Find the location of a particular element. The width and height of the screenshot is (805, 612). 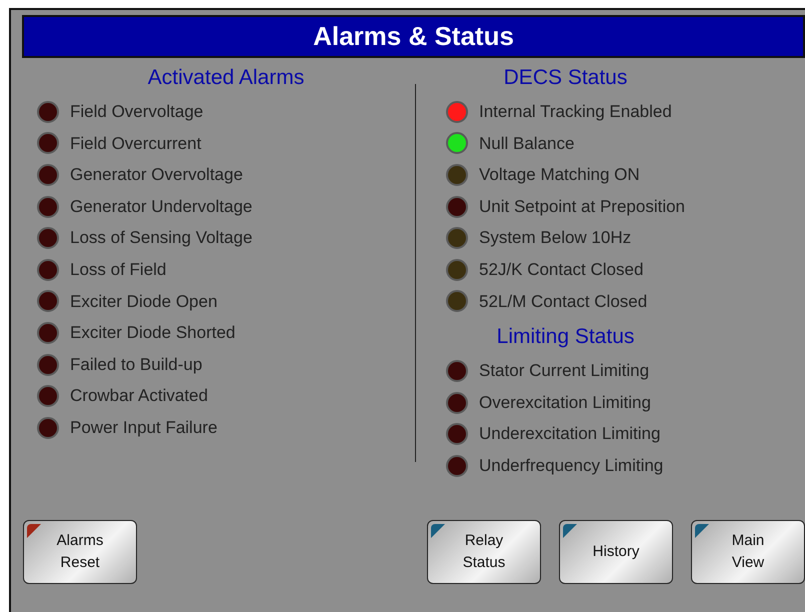

status-label: Loss of Sensing Voltage is located at coordinates (161, 238).